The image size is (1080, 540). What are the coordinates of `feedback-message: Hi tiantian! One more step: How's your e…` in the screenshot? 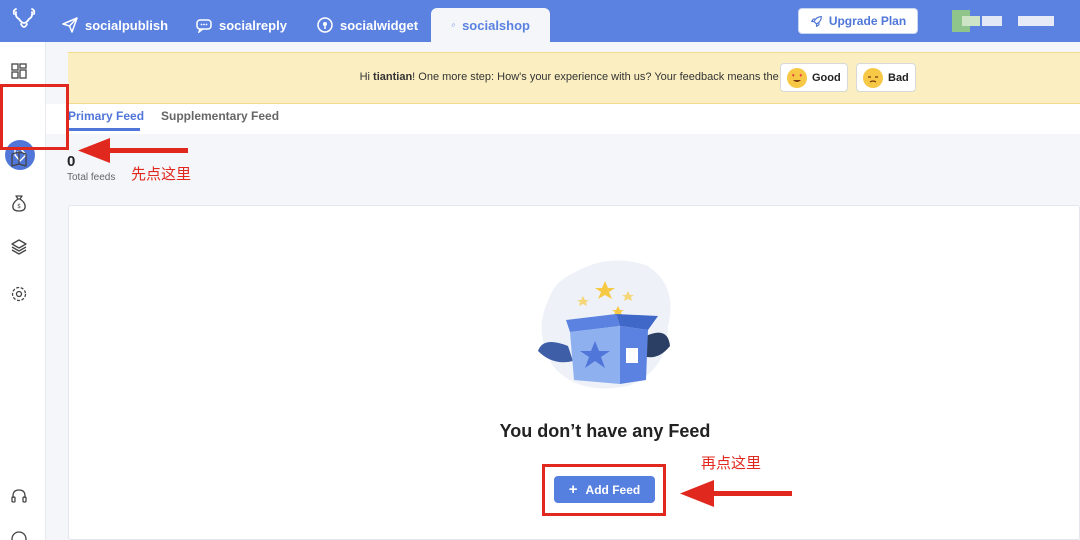 It's located at (598, 77).